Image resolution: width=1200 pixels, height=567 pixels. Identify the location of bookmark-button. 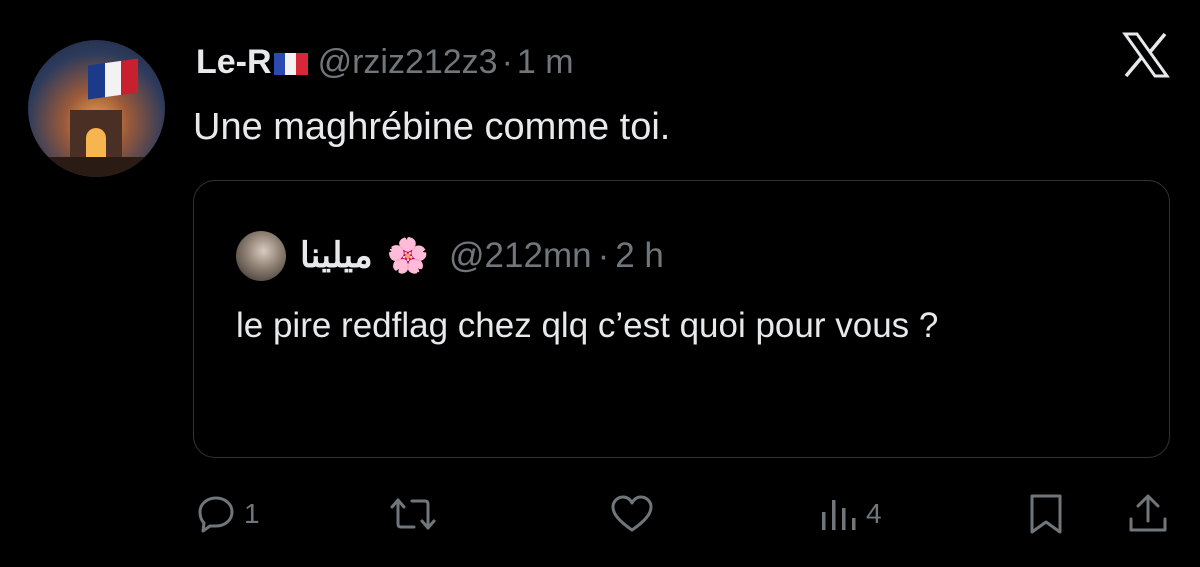
(1046, 514).